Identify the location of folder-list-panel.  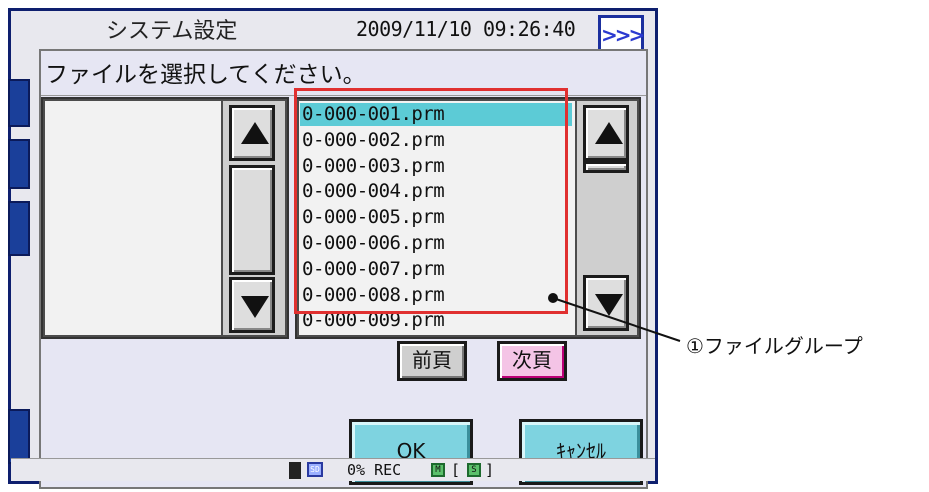
(165, 218).